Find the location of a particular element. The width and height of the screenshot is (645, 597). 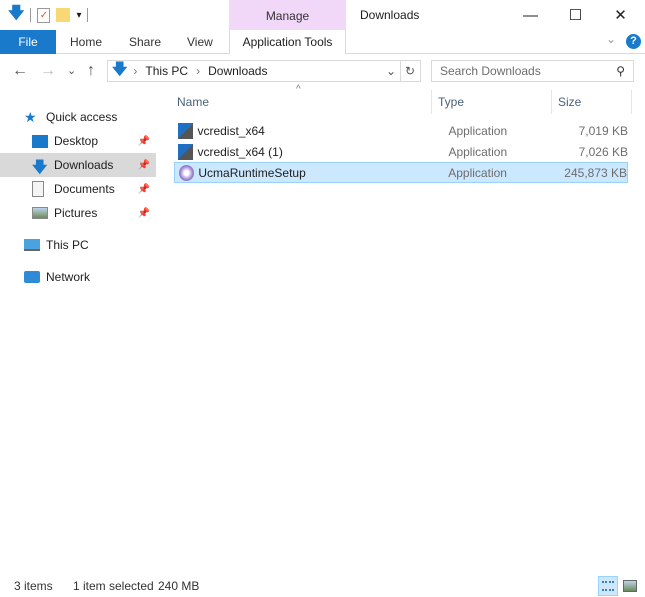

sidebar-item-downloads: 🡇 Downloads 📌 is located at coordinates (78, 165).